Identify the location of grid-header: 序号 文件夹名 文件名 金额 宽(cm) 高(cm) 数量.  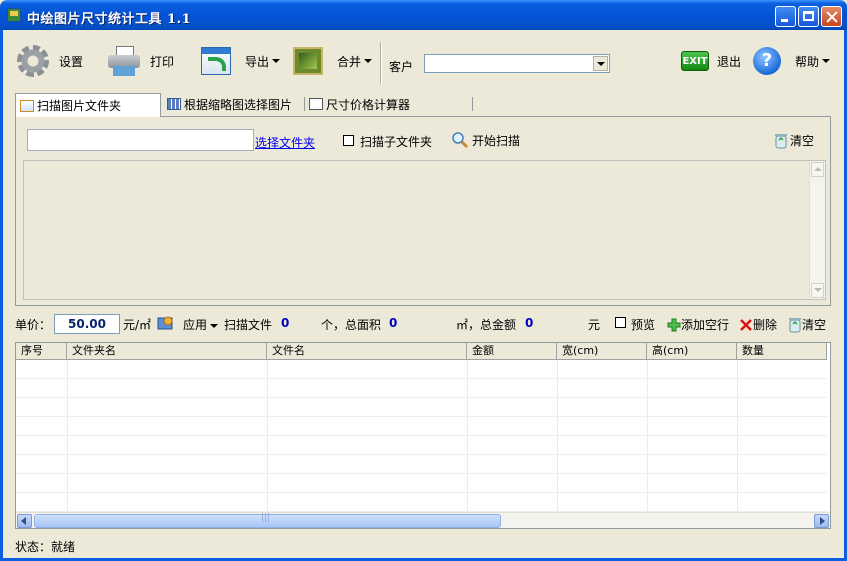
(421, 351).